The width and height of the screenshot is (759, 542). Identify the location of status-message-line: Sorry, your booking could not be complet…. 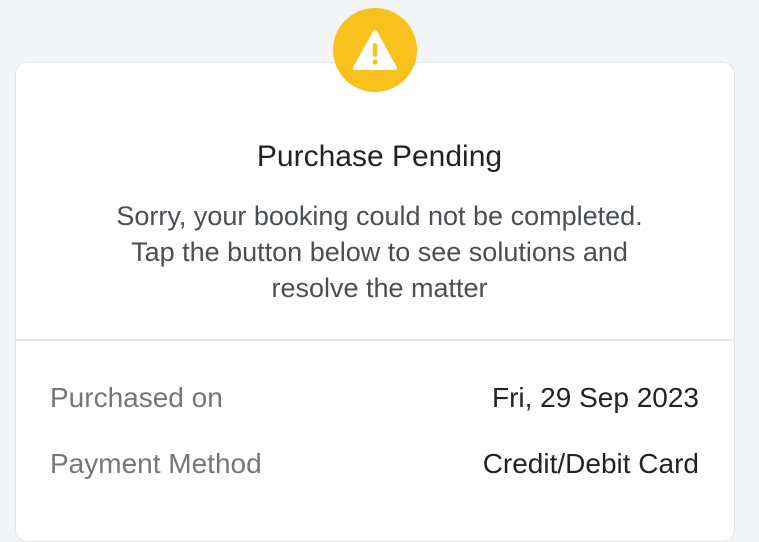
(379, 216).